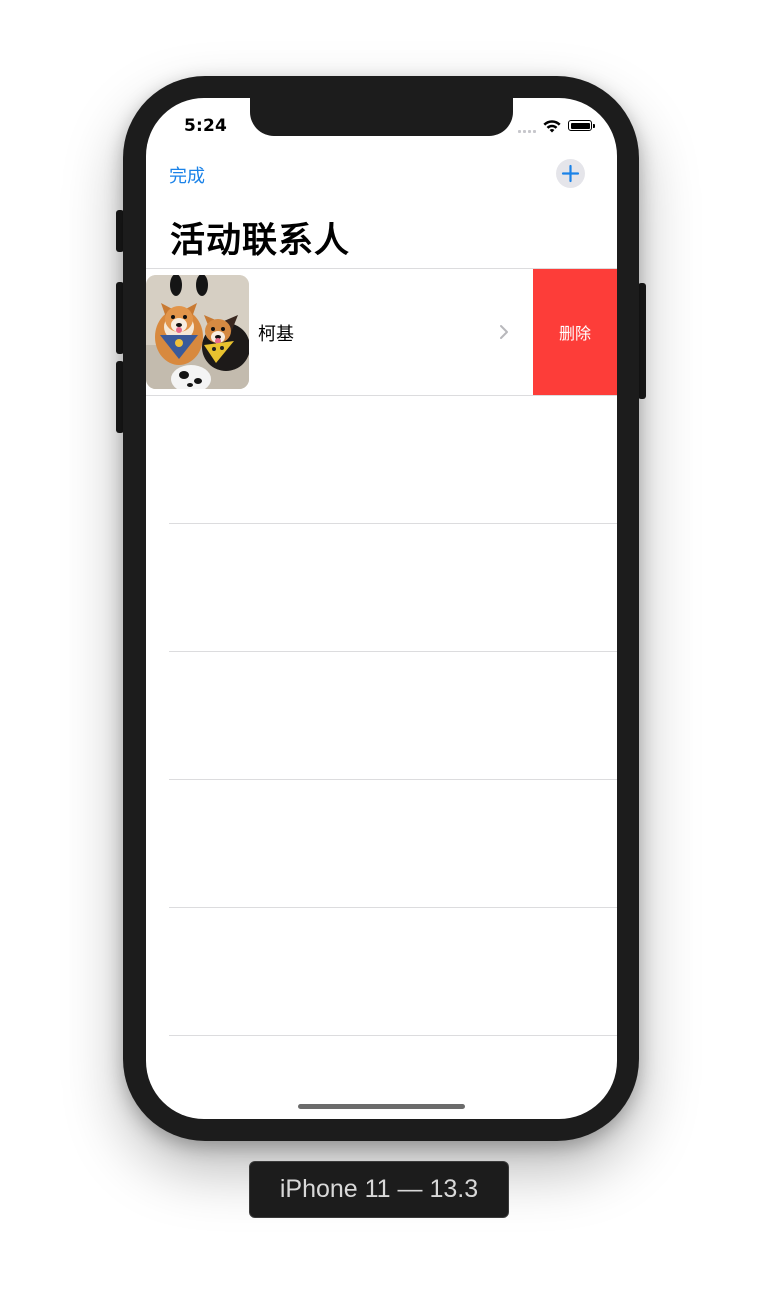 The width and height of the screenshot is (762, 1290). What do you see at coordinates (529, 130) in the screenshot?
I see `cellular-signal-icon` at bounding box center [529, 130].